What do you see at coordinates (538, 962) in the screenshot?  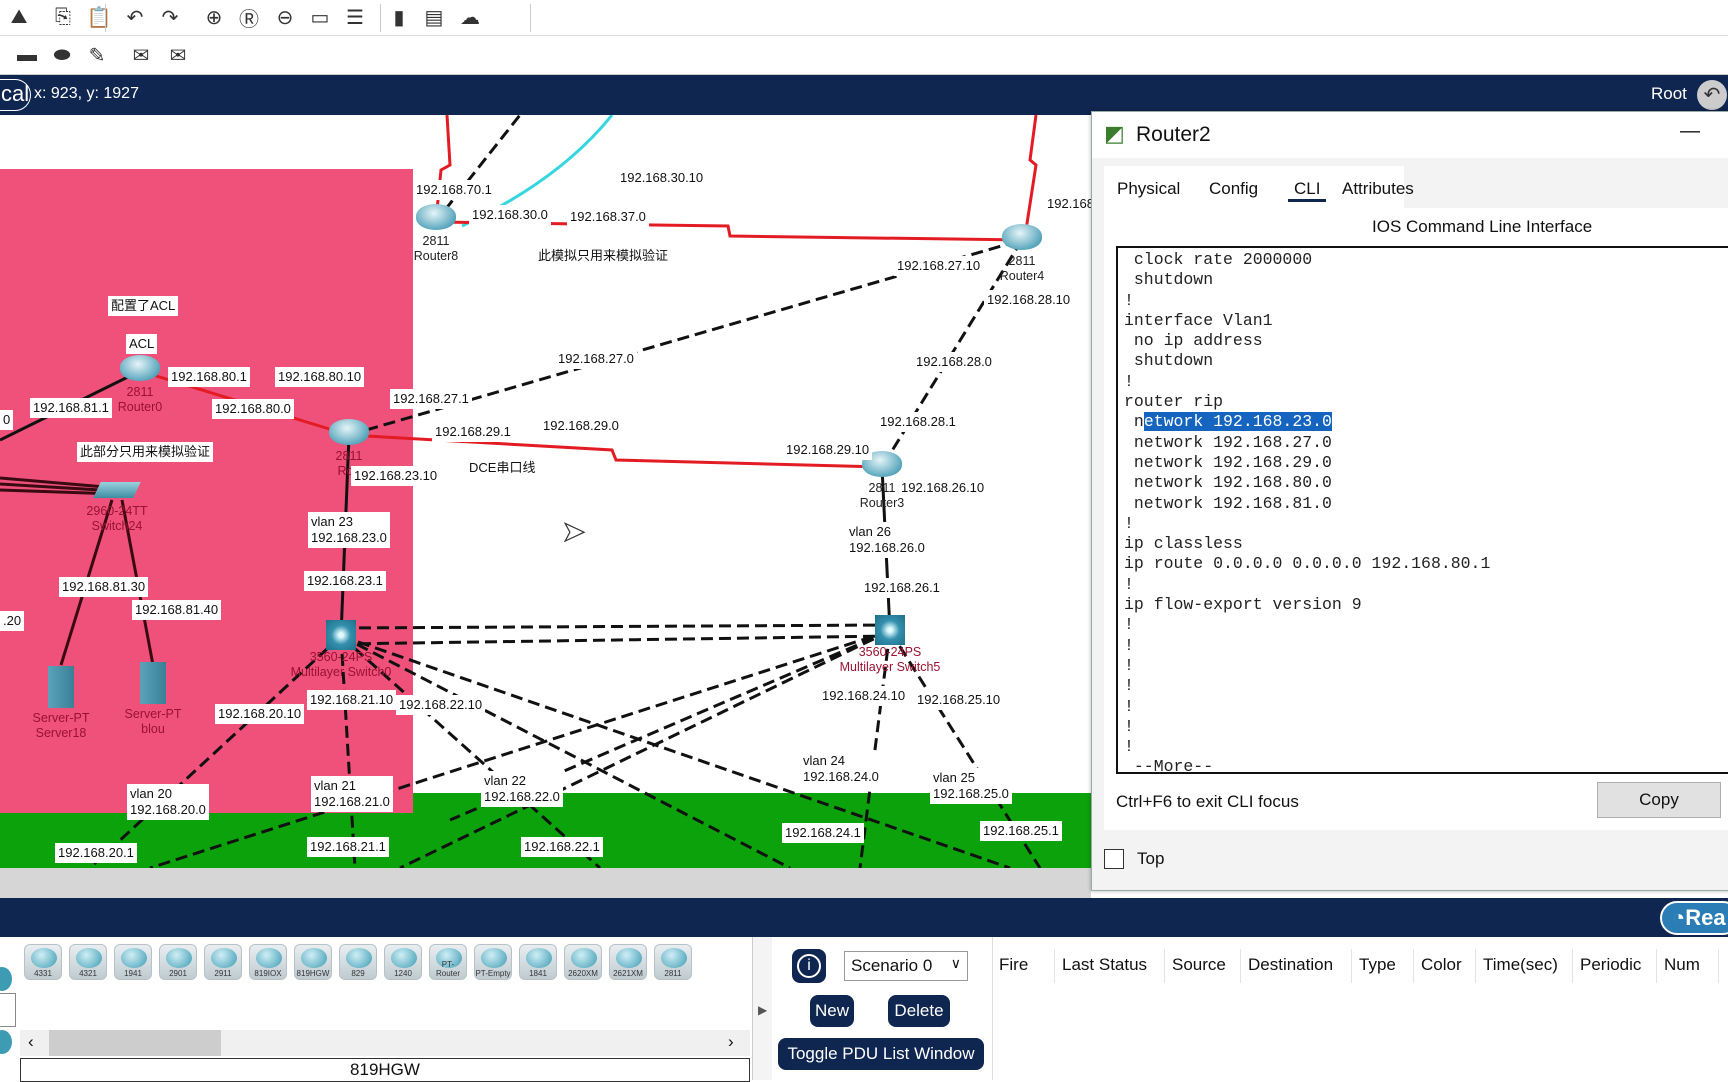 I see `device-model-item: 1841` at bounding box center [538, 962].